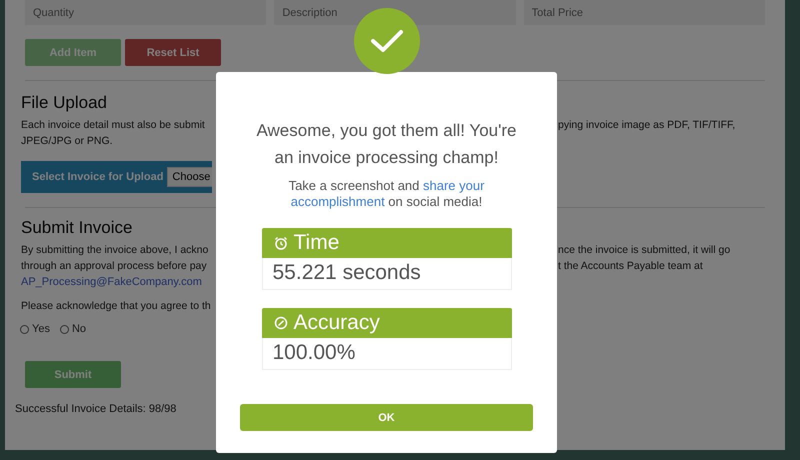 This screenshot has width=800, height=460. What do you see at coordinates (189, 177) in the screenshot?
I see `choose-file-button: Choose` at bounding box center [189, 177].